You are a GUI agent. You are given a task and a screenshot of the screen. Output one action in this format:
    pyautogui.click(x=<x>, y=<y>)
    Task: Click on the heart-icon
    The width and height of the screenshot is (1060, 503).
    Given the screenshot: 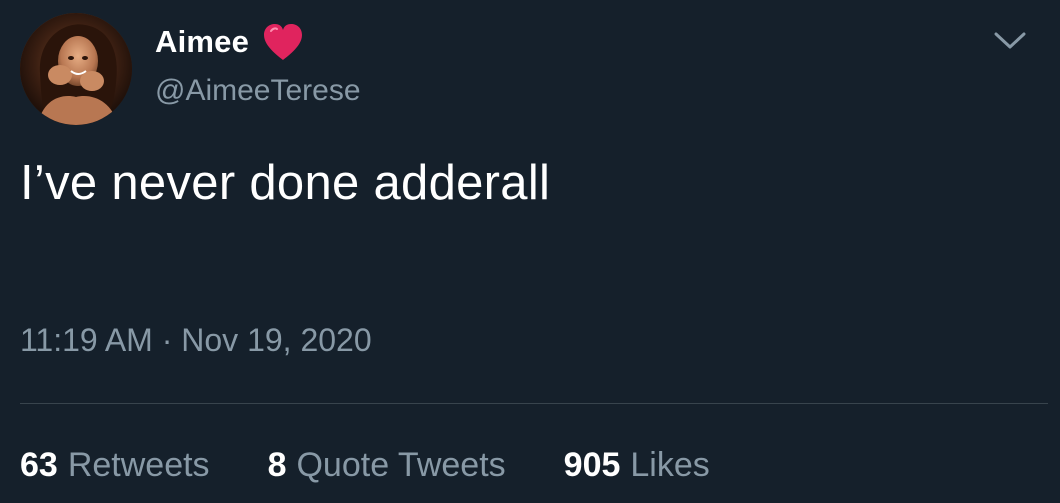 What is the action you would take?
    pyautogui.click(x=283, y=42)
    